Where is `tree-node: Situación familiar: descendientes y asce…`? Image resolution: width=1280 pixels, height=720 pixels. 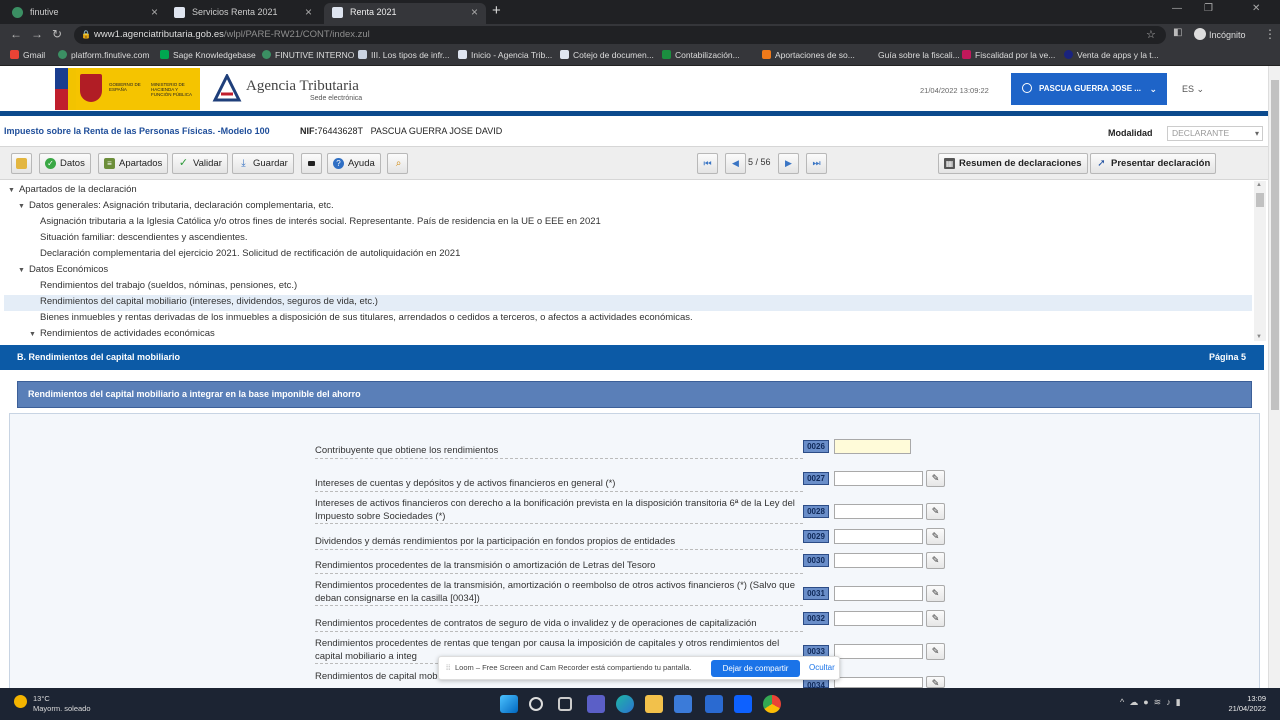 tree-node: Situación familiar: descendientes y asce… is located at coordinates (144, 237).